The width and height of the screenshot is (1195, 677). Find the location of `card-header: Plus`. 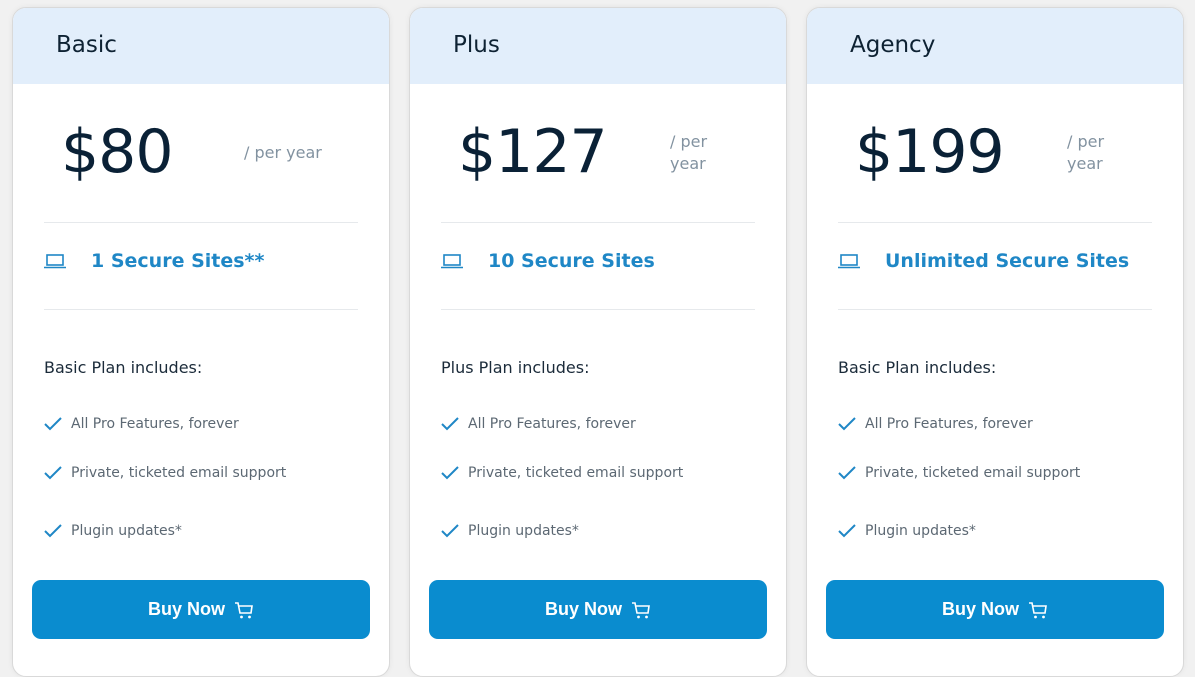

card-header: Plus is located at coordinates (598, 46).